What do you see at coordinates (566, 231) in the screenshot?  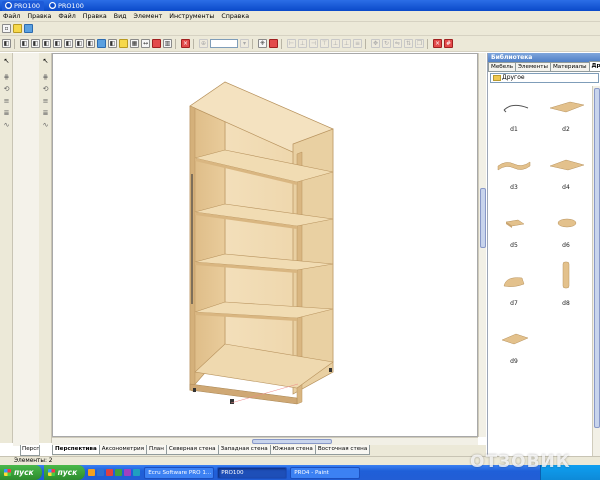 I see `library-item-d6: d6` at bounding box center [566, 231].